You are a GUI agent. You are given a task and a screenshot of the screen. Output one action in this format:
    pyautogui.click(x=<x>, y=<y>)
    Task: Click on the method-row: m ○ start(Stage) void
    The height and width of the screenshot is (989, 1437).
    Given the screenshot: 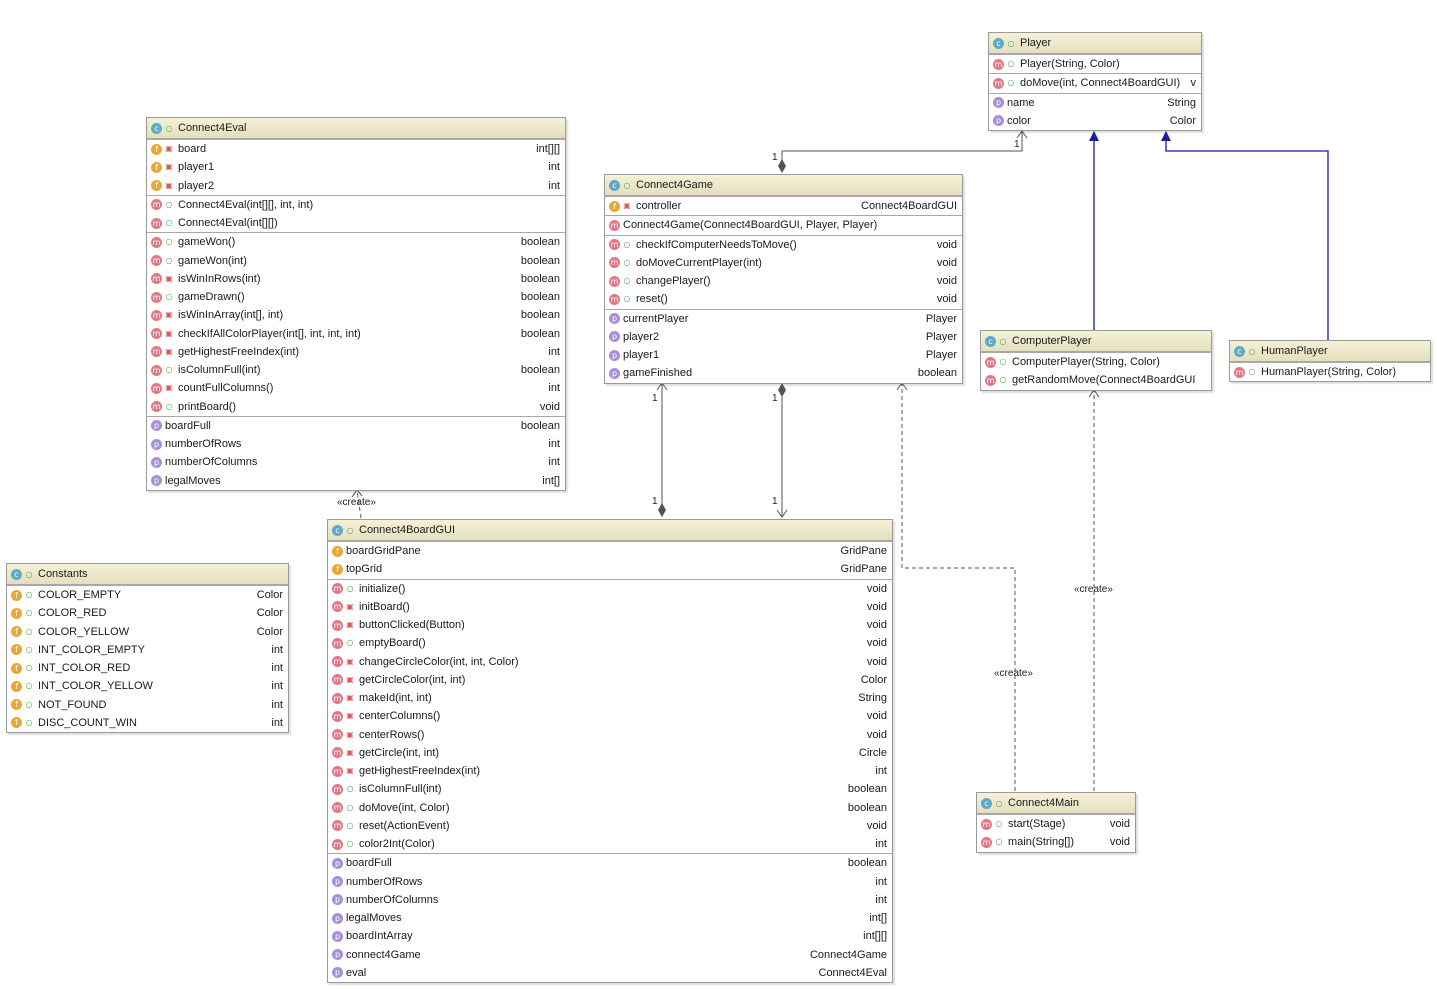 What is the action you would take?
    pyautogui.click(x=1056, y=824)
    